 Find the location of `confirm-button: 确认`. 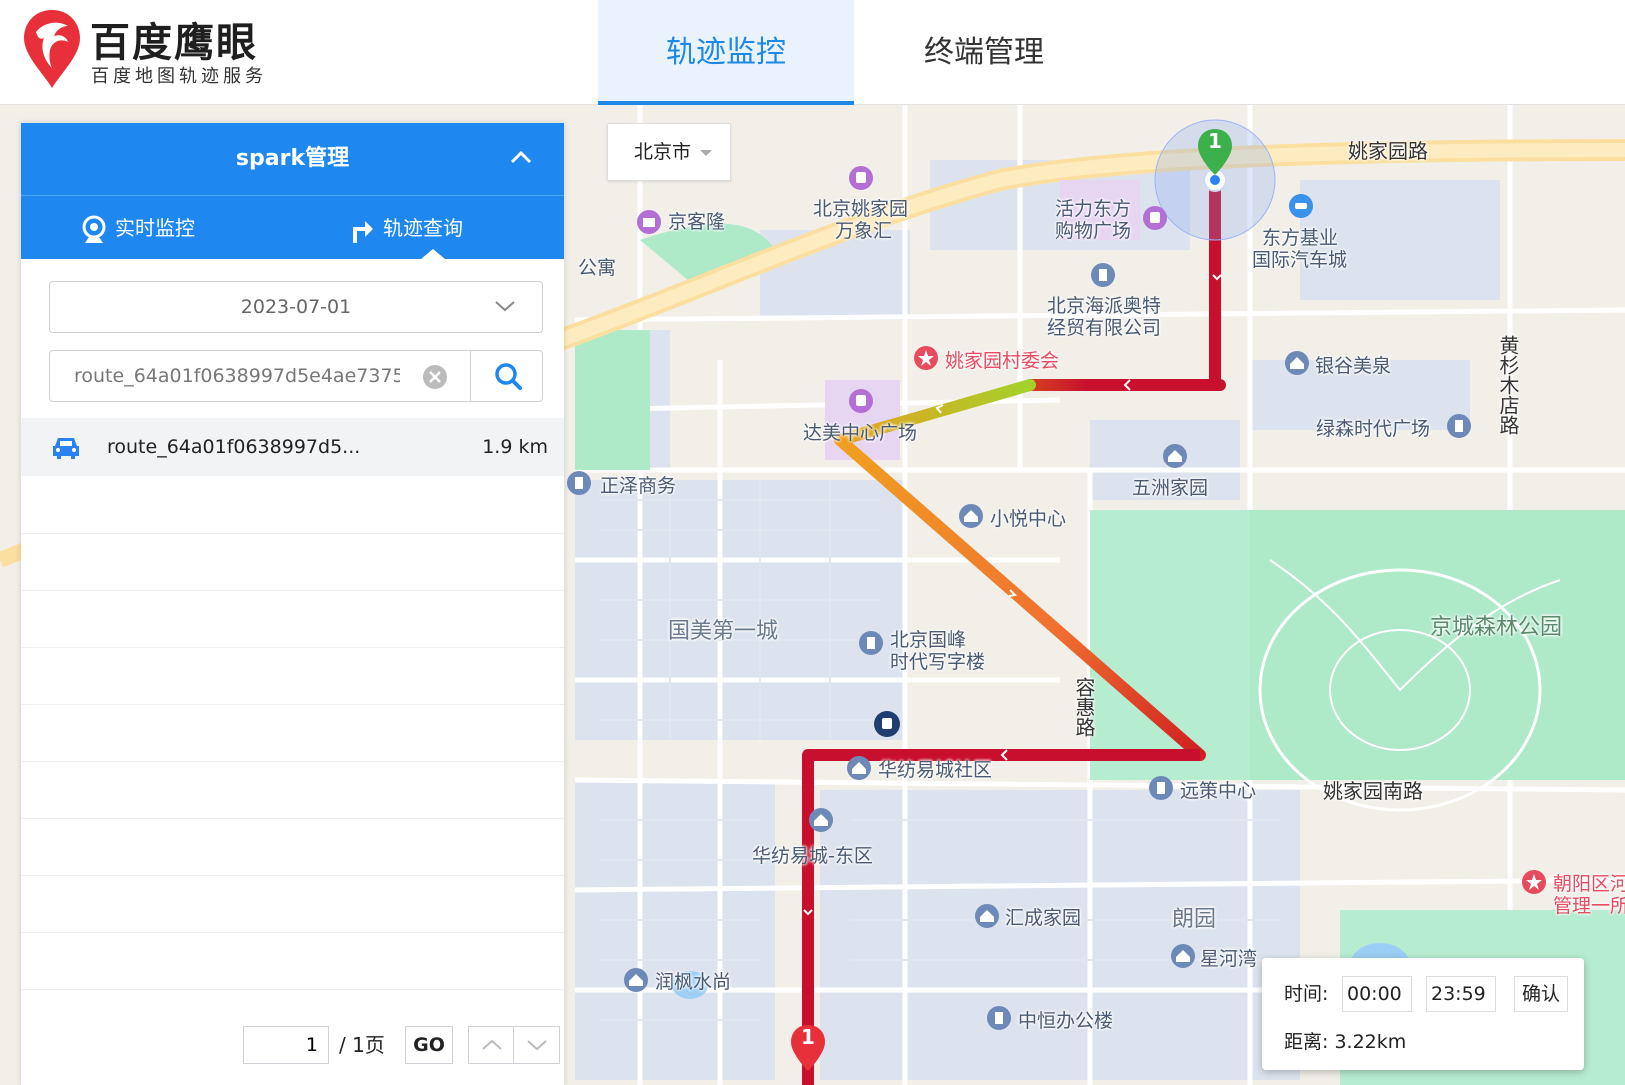

confirm-button: 确认 is located at coordinates (1541, 994).